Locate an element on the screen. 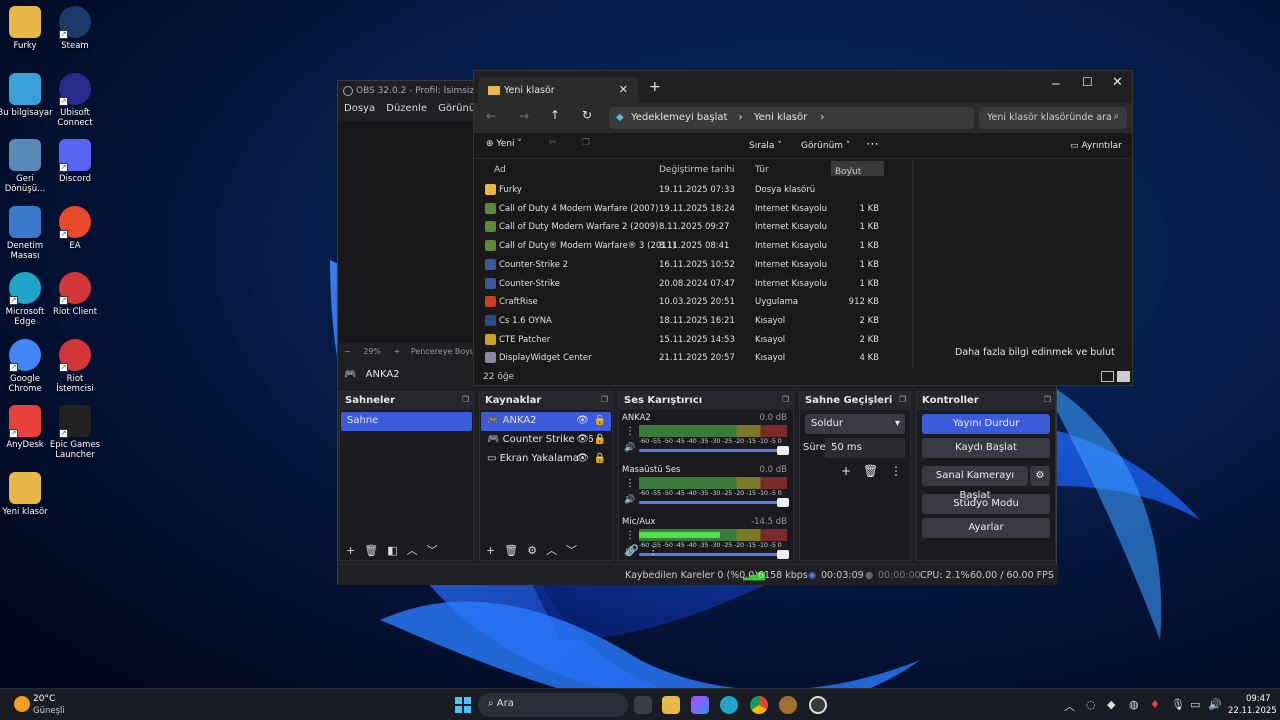  start-icon is located at coordinates (463, 705).